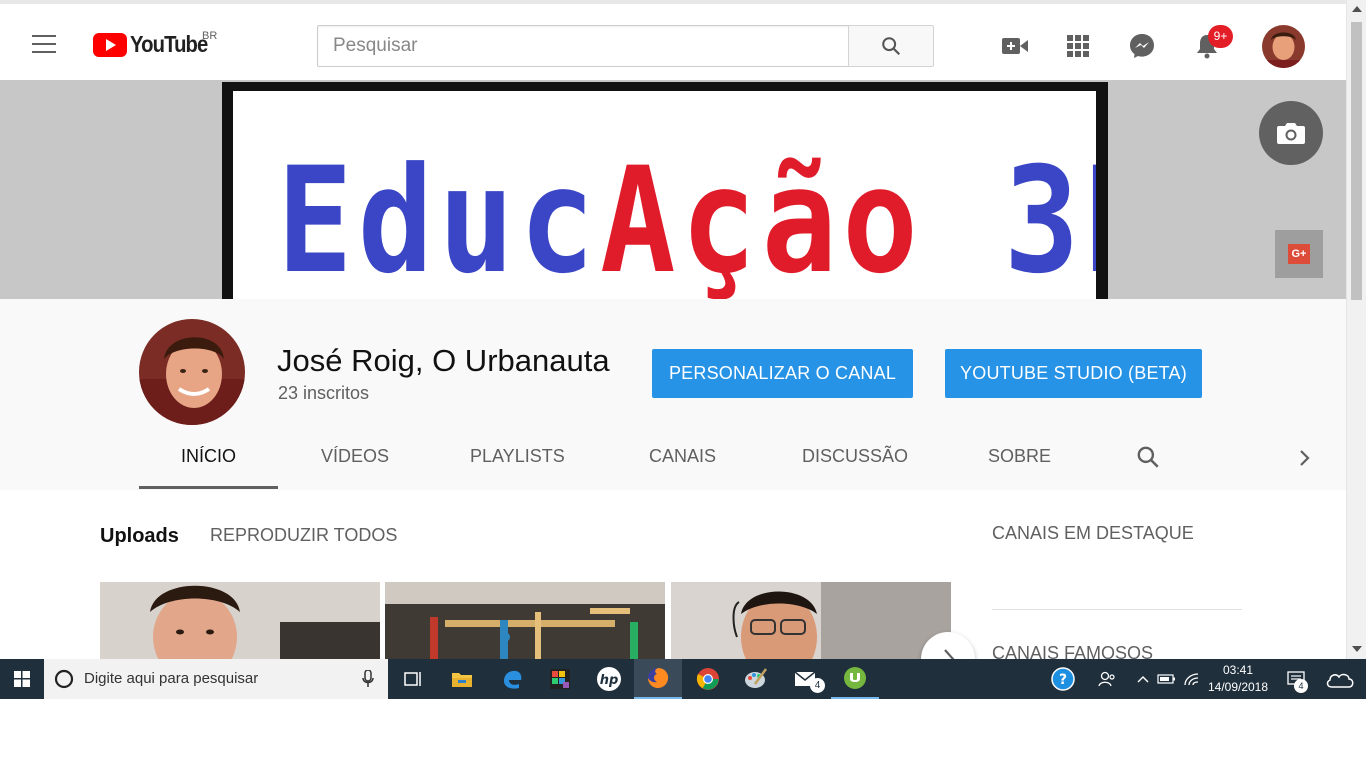 The image size is (1366, 768). I want to click on help-icon: ?, so click(1063, 679).